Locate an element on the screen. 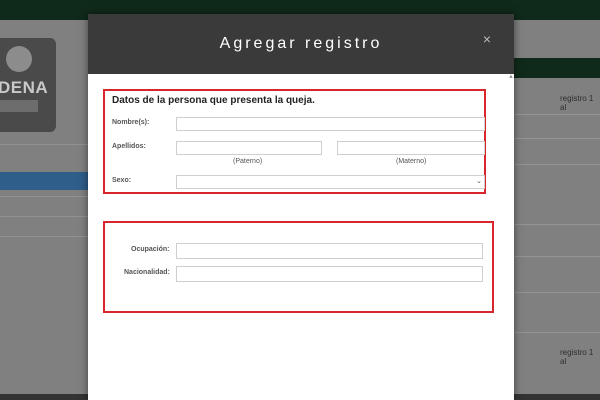 This screenshot has height=400, width=600. nacionalidad-input is located at coordinates (329, 274).